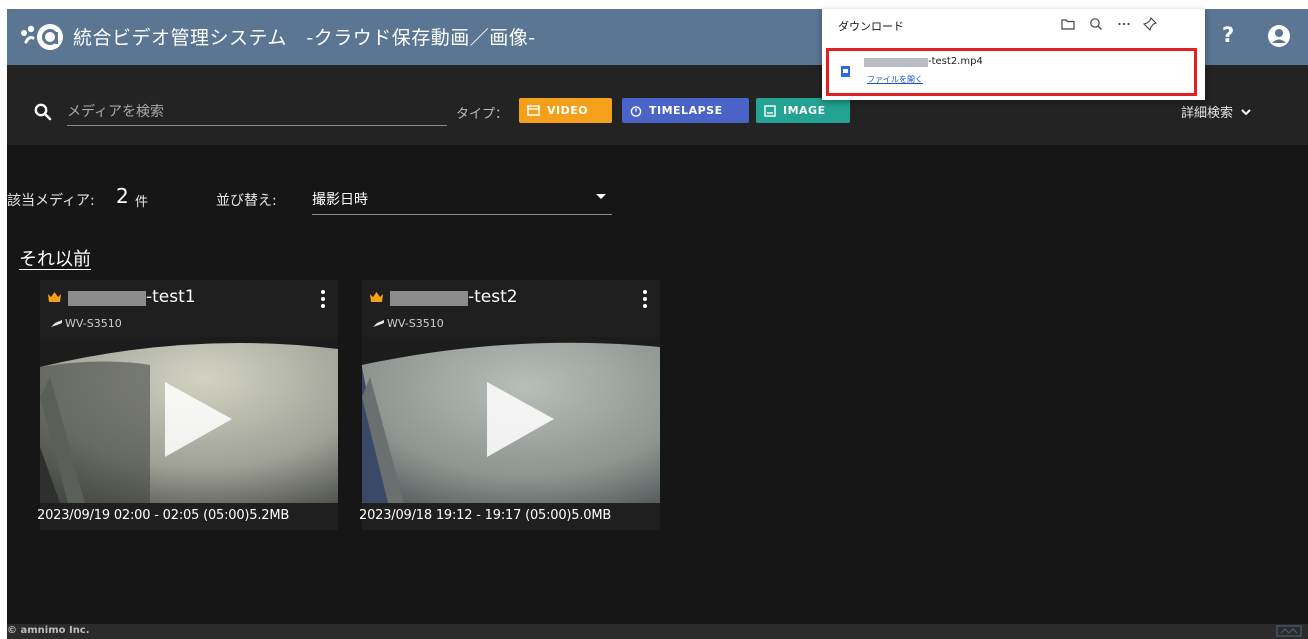 Image resolution: width=1308 pixels, height=639 pixels. I want to click on video-icon, so click(533, 110).